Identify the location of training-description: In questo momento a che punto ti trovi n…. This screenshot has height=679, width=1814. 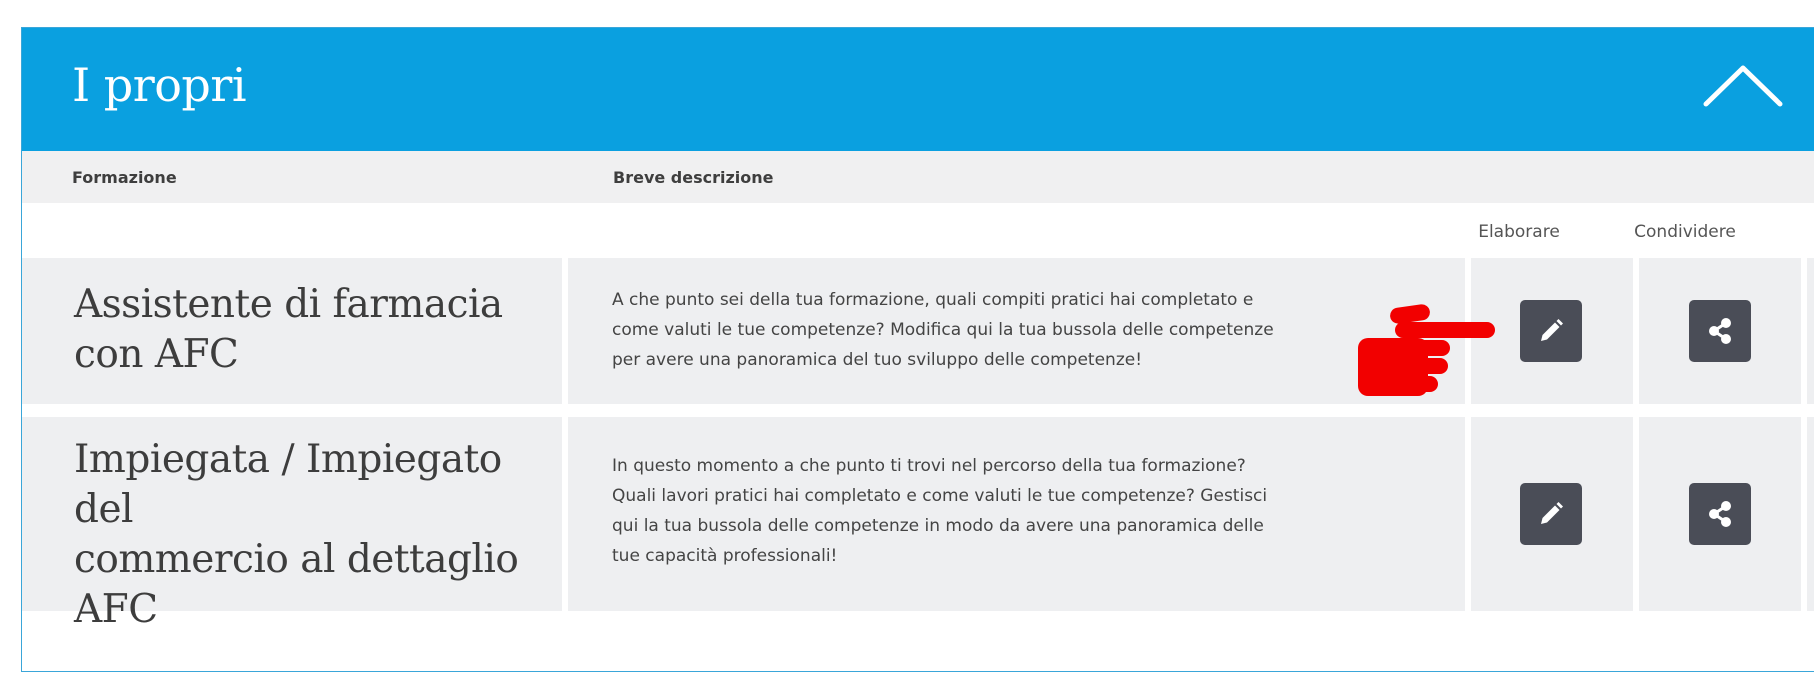
(939, 511).